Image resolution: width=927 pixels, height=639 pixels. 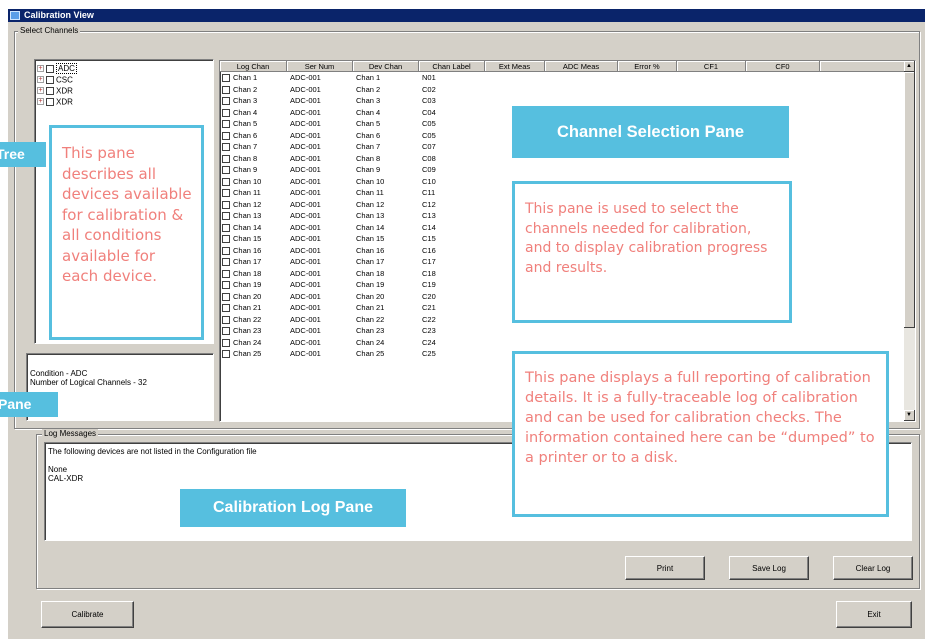 What do you see at coordinates (55, 101) in the screenshot?
I see `tree-item-xdr-2: + XDR` at bounding box center [55, 101].